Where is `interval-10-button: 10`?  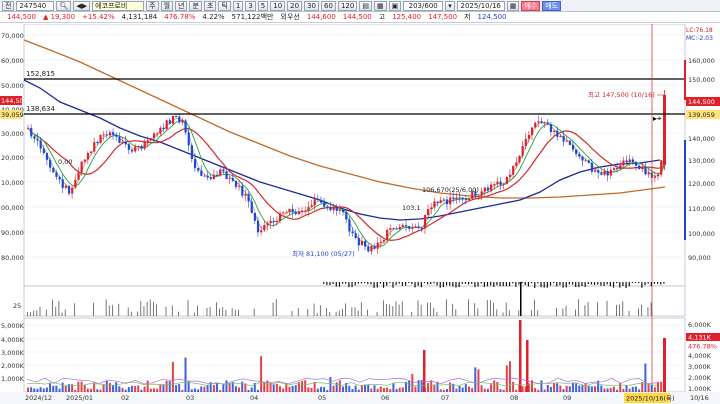 interval-10-button: 10 is located at coordinates (278, 5).